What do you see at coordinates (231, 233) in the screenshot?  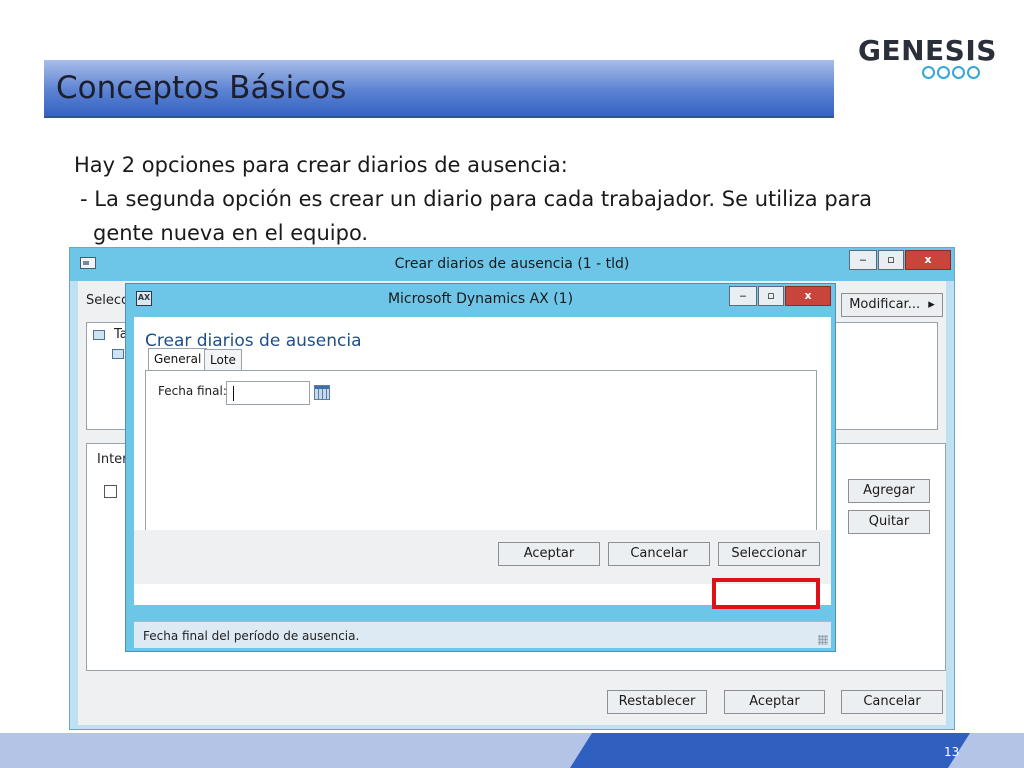 I see `body-line-3: gente nueva en el equipo.` at bounding box center [231, 233].